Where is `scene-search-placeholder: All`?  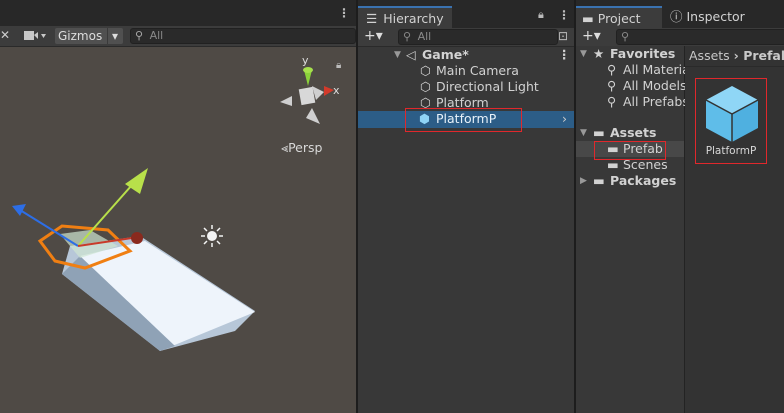 scene-search-placeholder: All is located at coordinates (156, 35).